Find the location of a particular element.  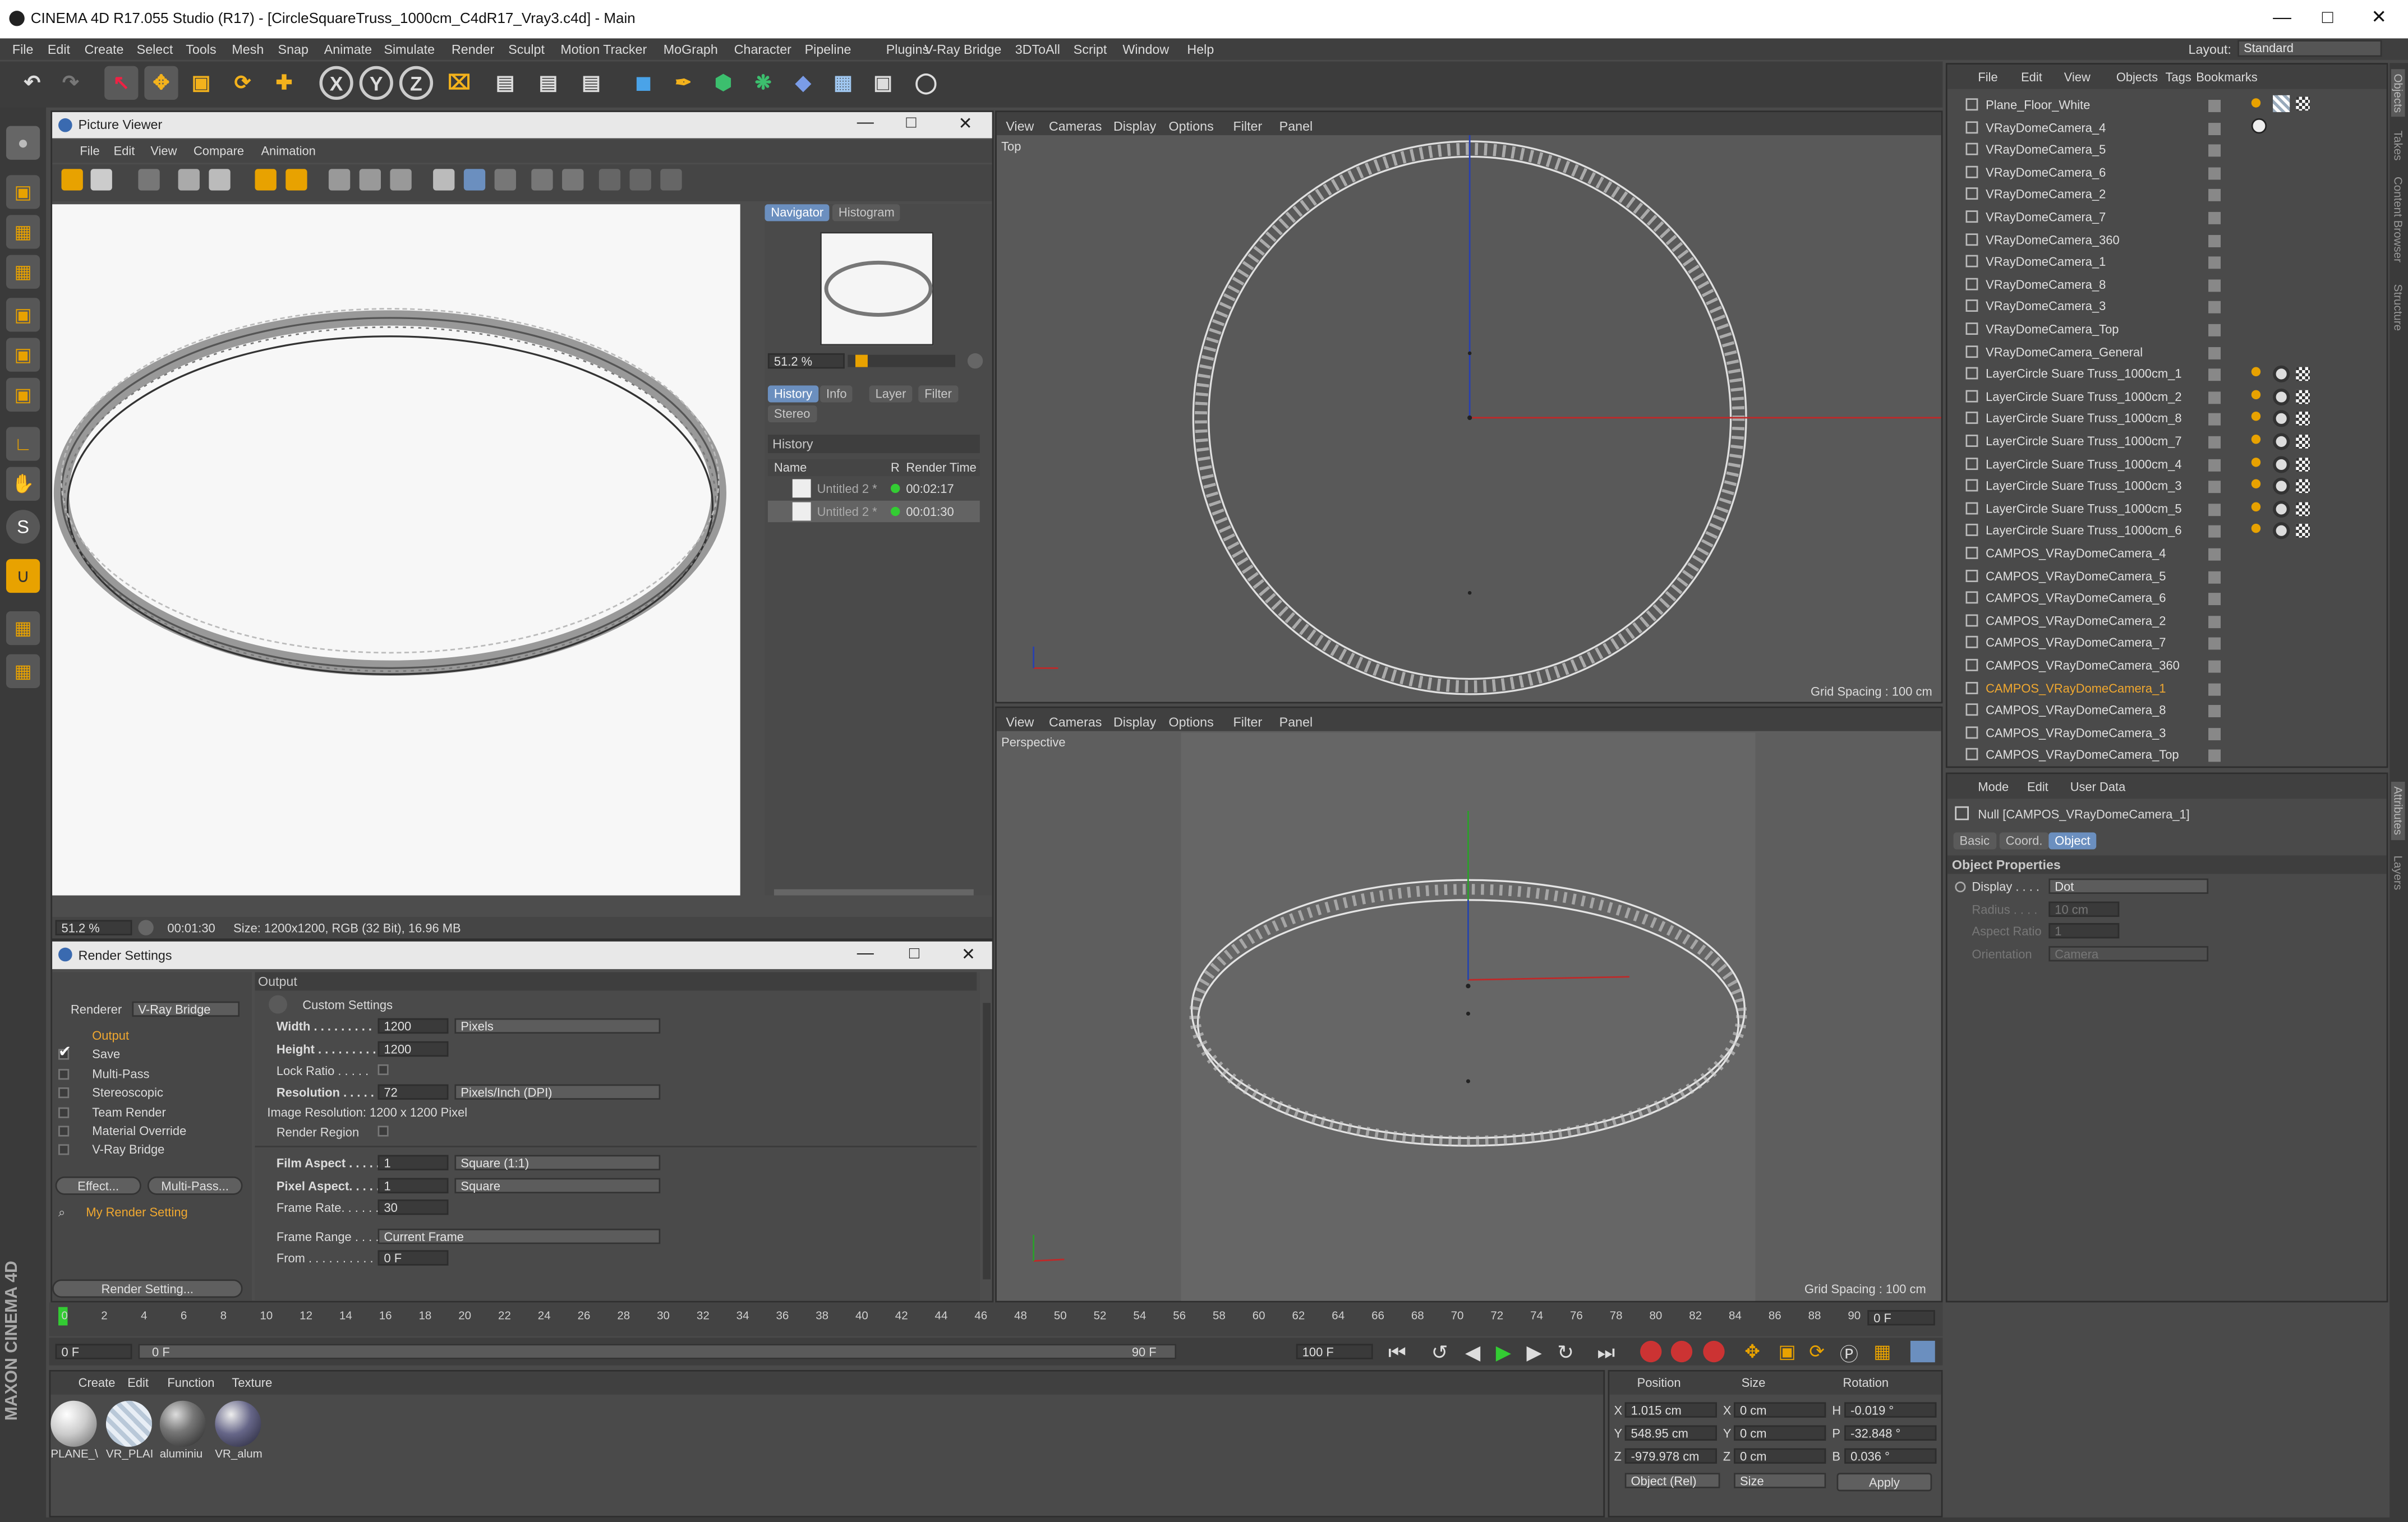

object-list-item: CAMPOS_VRayDomeCamera_6 is located at coordinates (2096, 599).